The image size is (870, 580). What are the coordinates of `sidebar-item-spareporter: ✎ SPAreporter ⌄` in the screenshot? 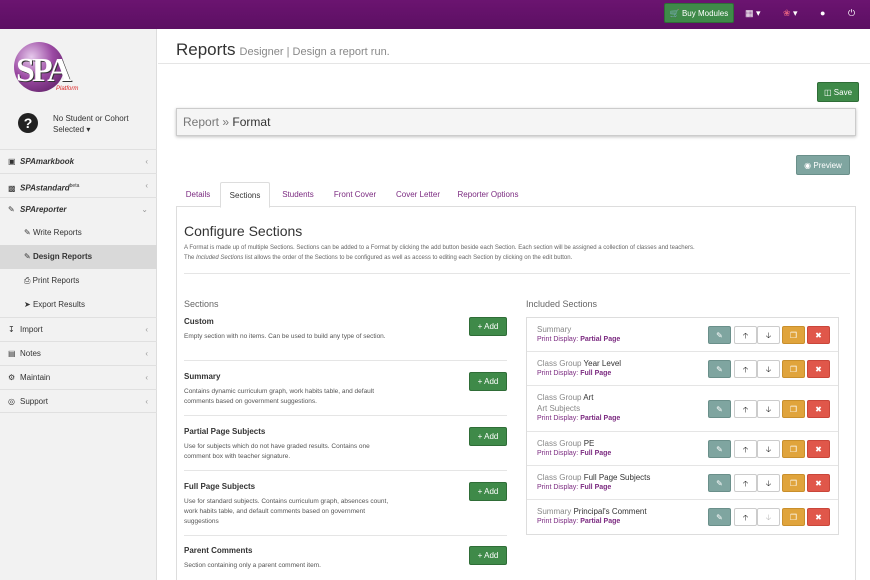 It's located at (78, 209).